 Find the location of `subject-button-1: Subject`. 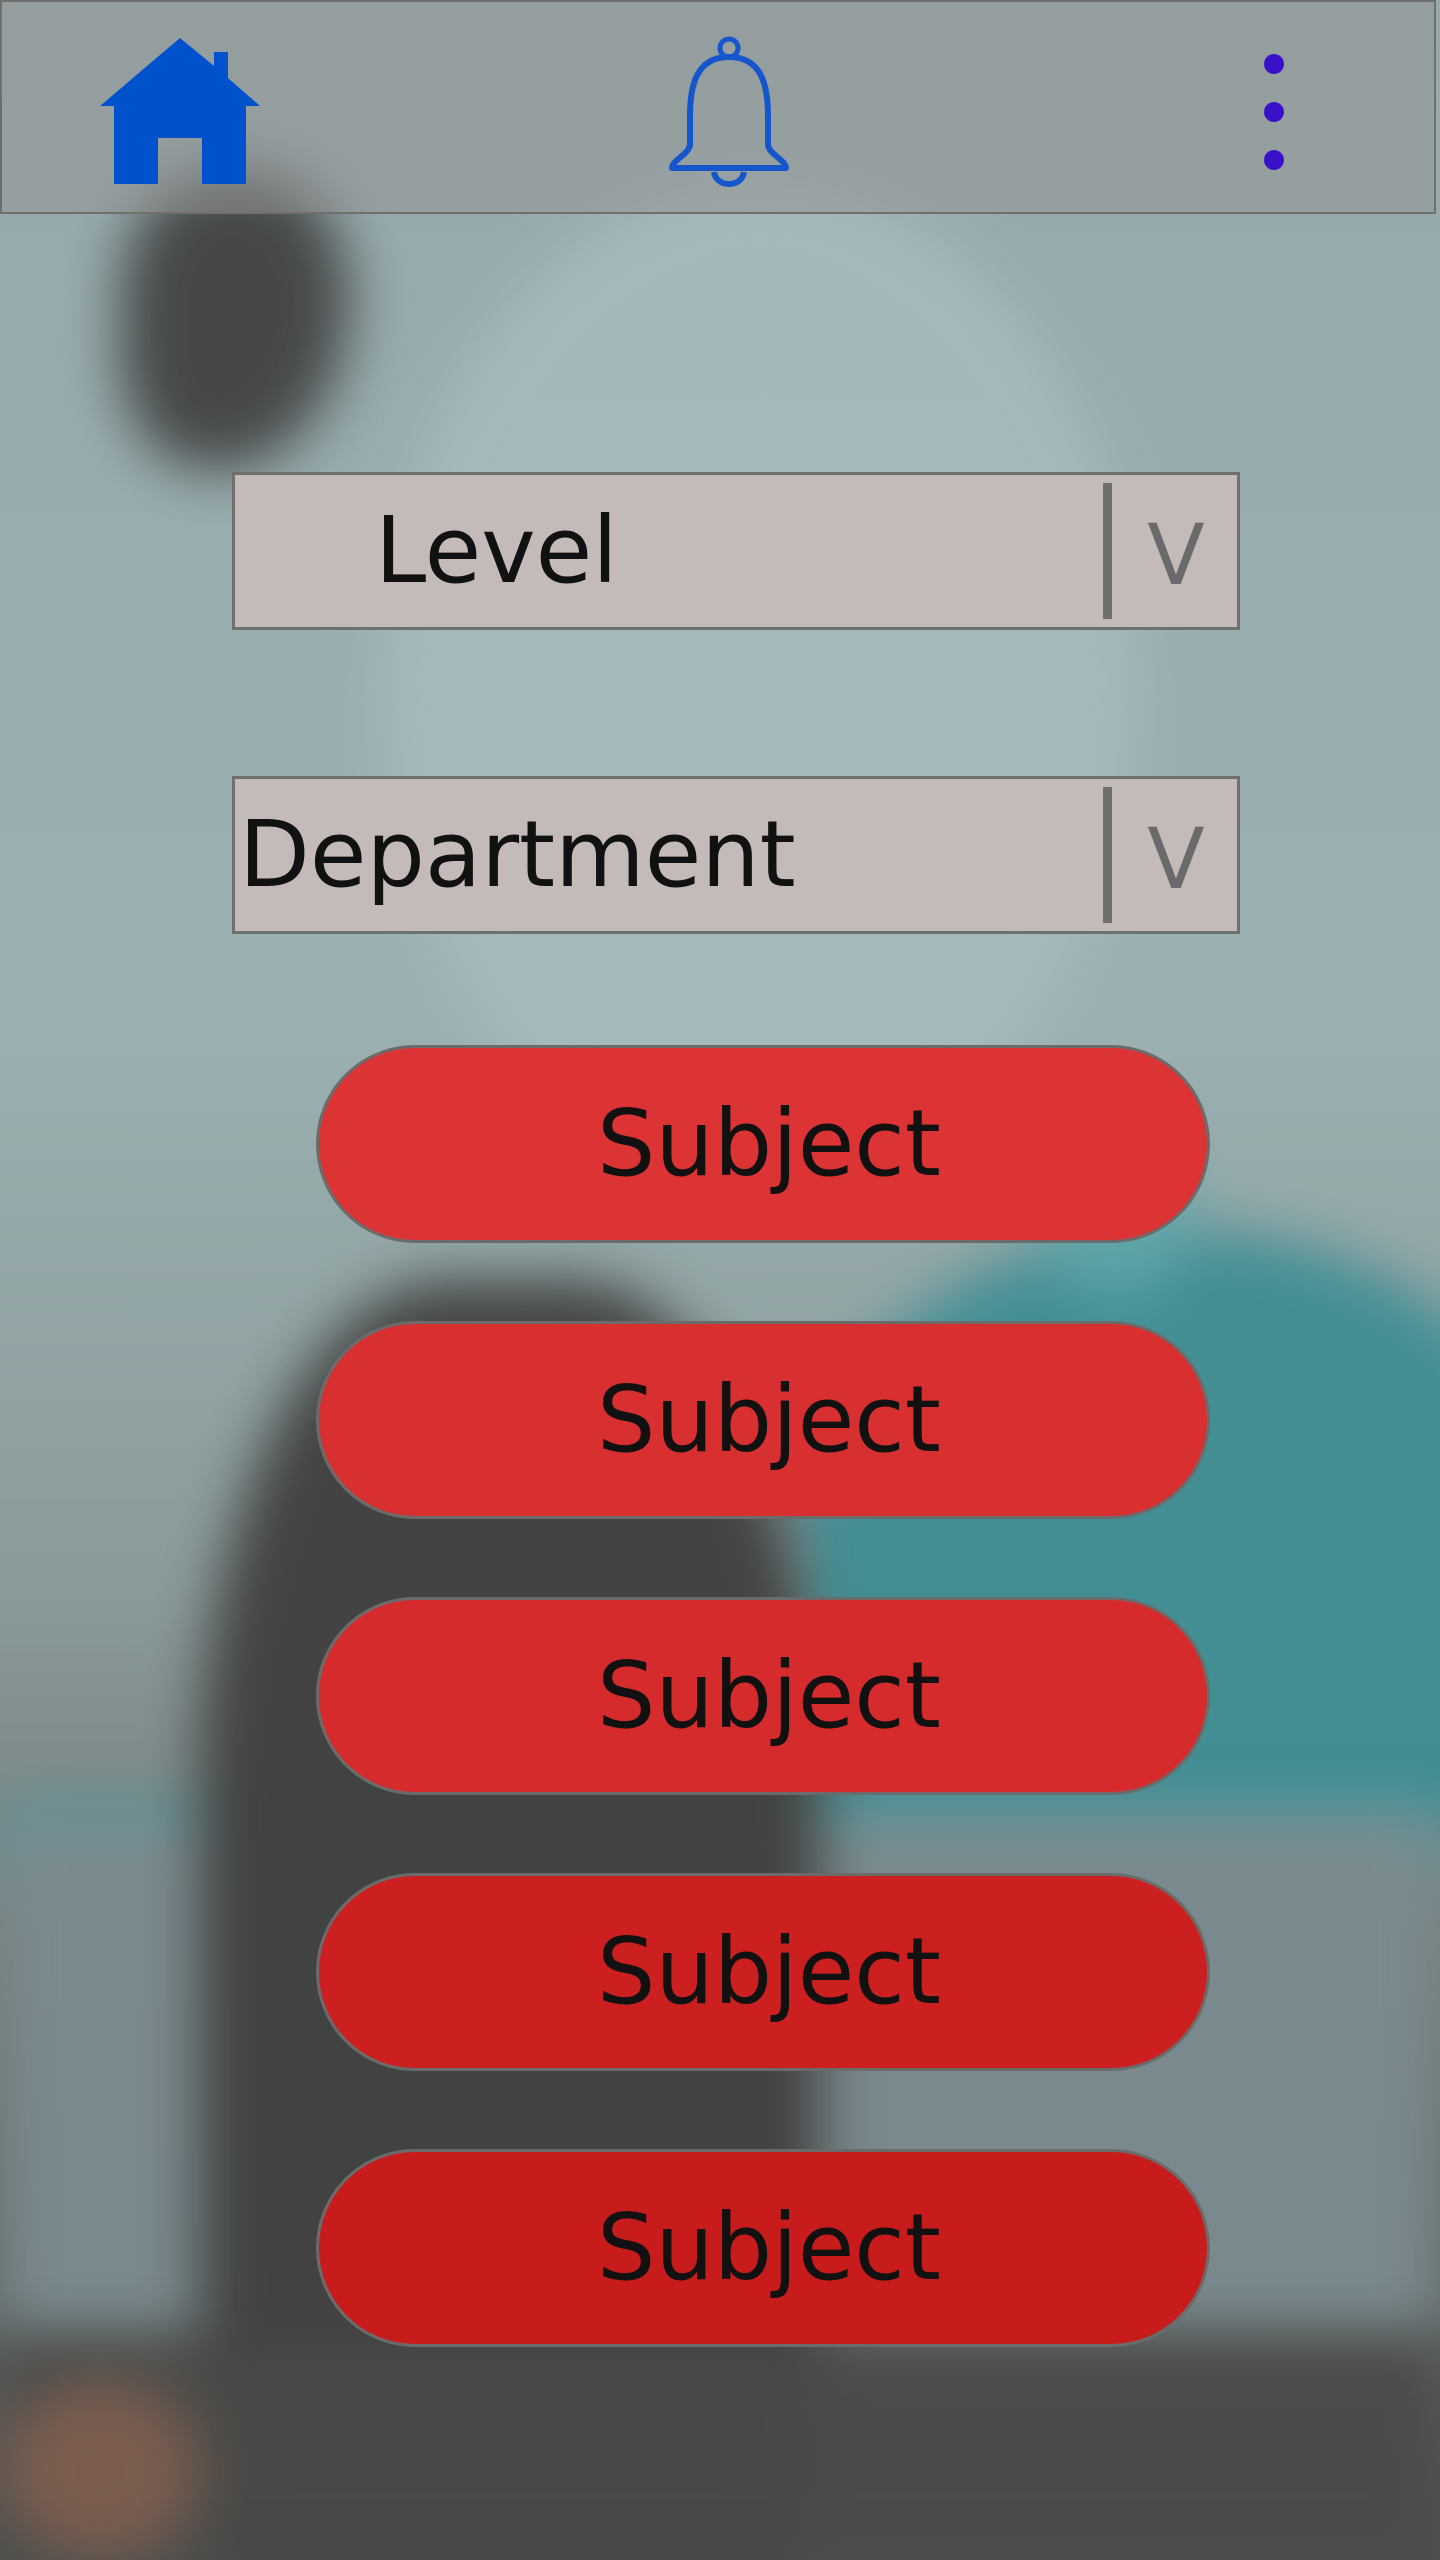

subject-button-1: Subject is located at coordinates (763, 1144).